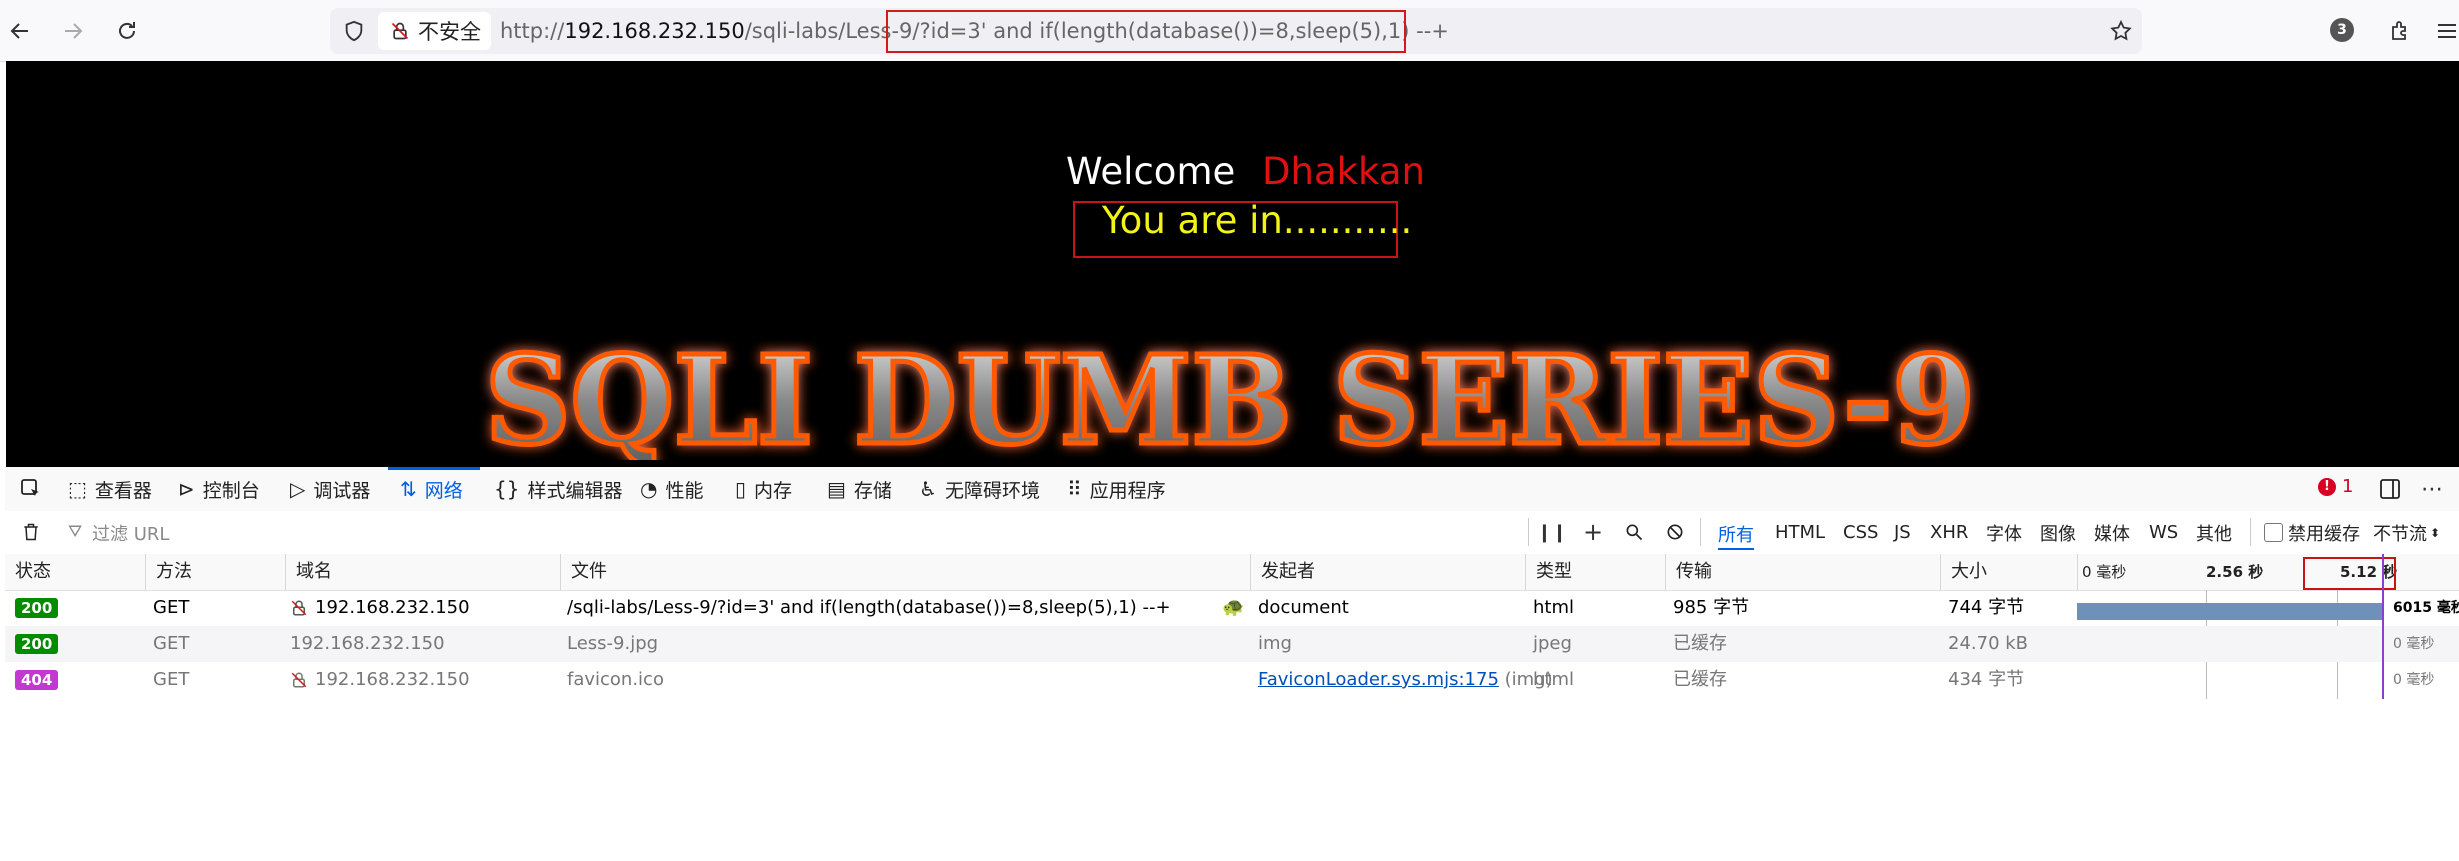  I want to click on col-transferred: 传输, so click(1802, 572).